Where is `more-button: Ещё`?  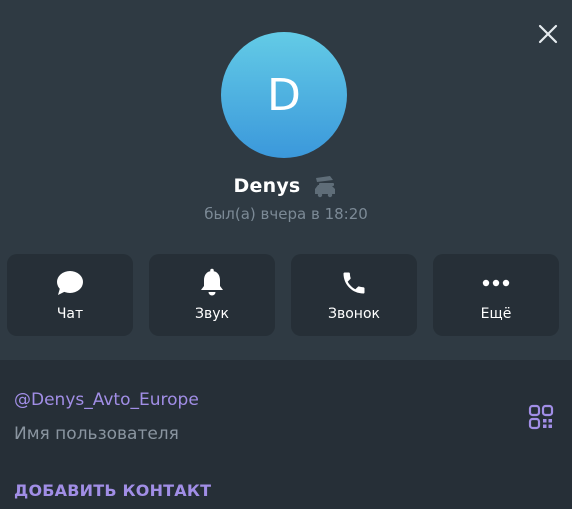 more-button: Ещё is located at coordinates (496, 295).